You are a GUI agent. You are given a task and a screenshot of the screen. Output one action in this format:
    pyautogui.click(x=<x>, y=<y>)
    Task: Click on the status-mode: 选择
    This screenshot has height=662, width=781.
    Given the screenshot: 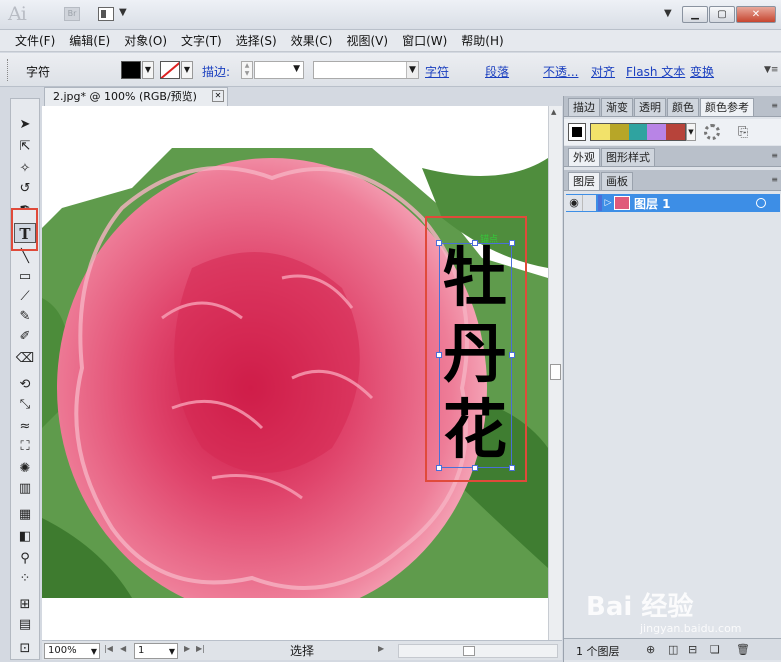 What is the action you would take?
    pyautogui.click(x=302, y=651)
    